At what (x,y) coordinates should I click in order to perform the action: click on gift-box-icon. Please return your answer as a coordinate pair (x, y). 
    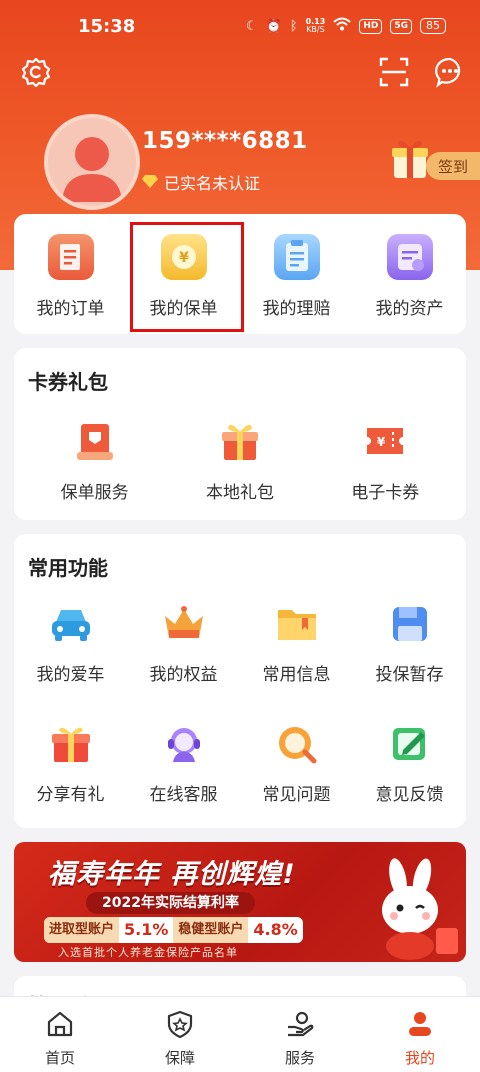
    Looking at the image, I should click on (240, 441).